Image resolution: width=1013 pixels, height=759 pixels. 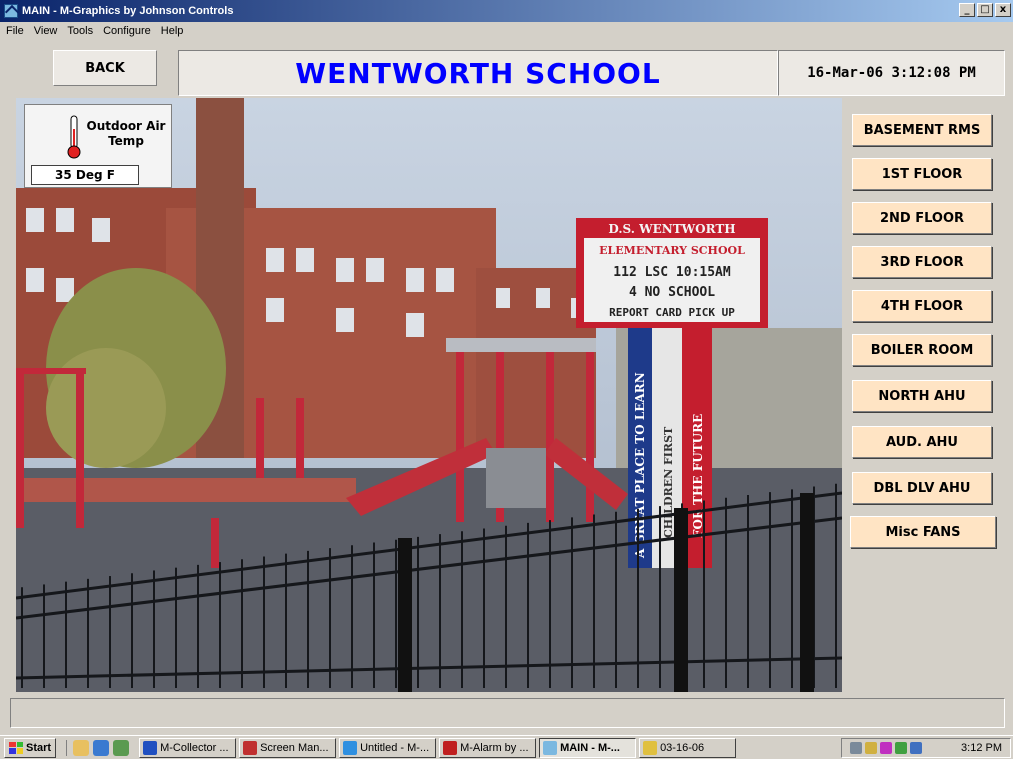 I want to click on app-icon, so click(x=11, y=11).